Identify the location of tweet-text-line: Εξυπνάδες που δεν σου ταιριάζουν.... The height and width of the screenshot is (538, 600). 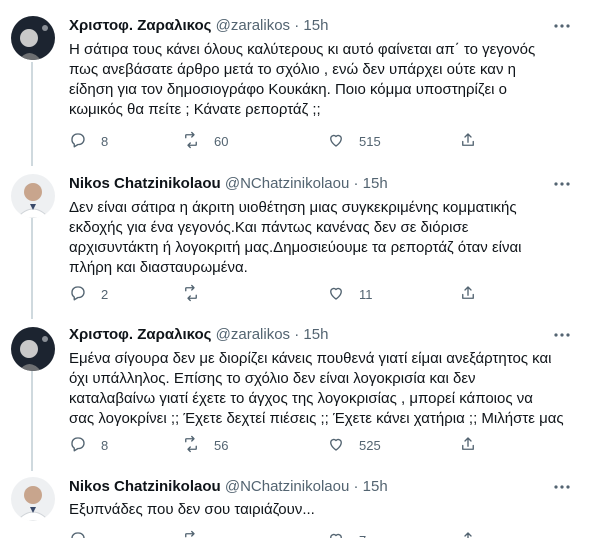
(192, 509).